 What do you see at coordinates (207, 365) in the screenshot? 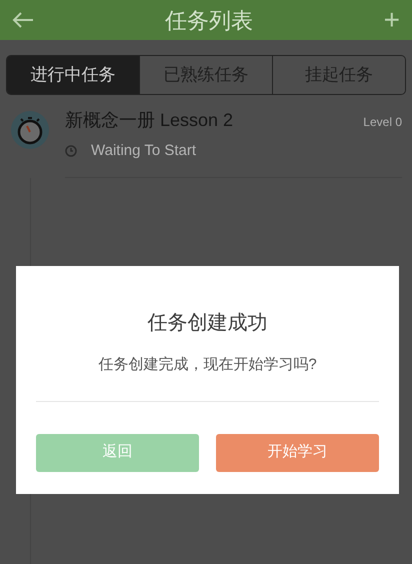
I see `dialog-message: 任务创建完成，现在开始学习吗?` at bounding box center [207, 365].